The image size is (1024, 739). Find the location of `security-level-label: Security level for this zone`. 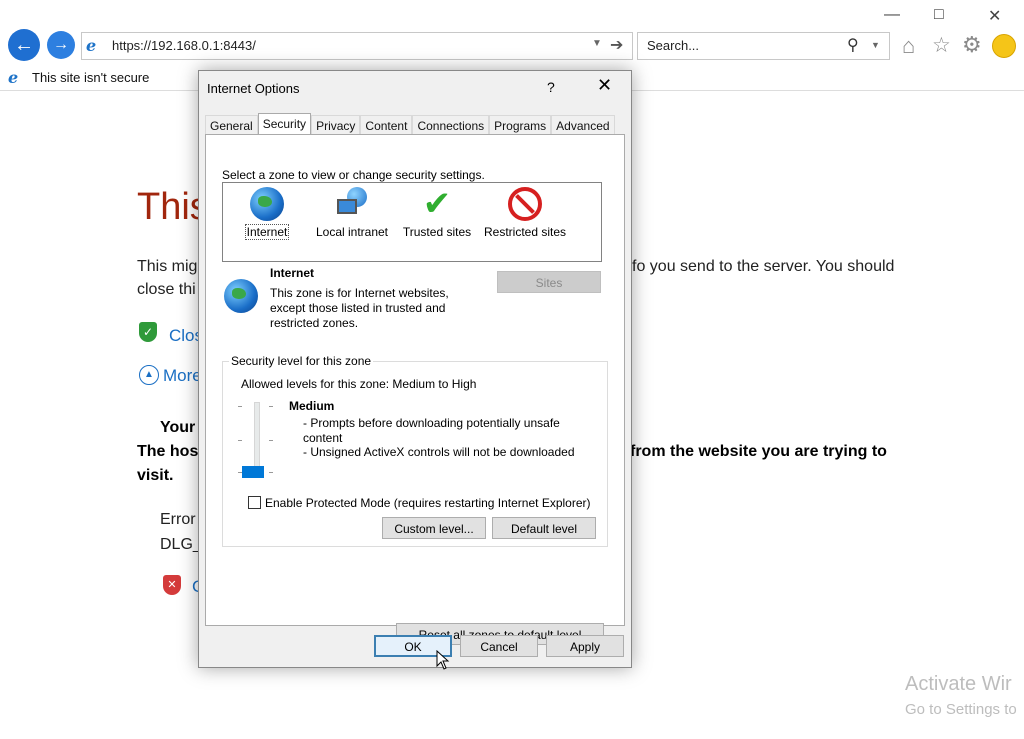

security-level-label: Security level for this zone is located at coordinates (301, 361).